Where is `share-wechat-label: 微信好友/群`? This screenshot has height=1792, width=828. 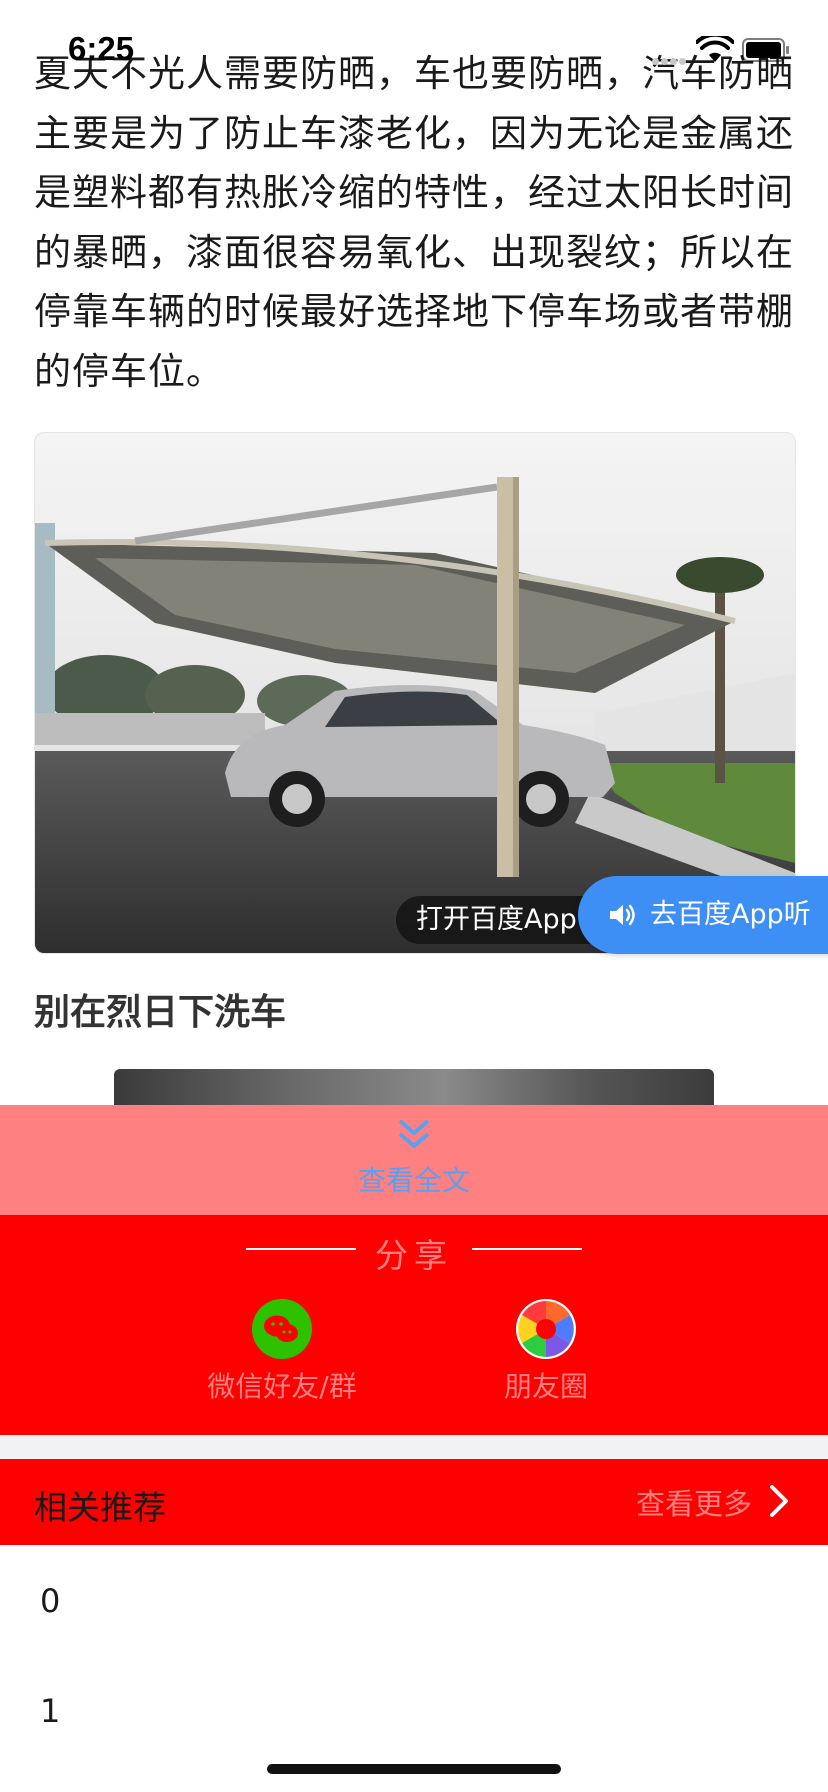
share-wechat-label: 微信好友/群 is located at coordinates (282, 1386).